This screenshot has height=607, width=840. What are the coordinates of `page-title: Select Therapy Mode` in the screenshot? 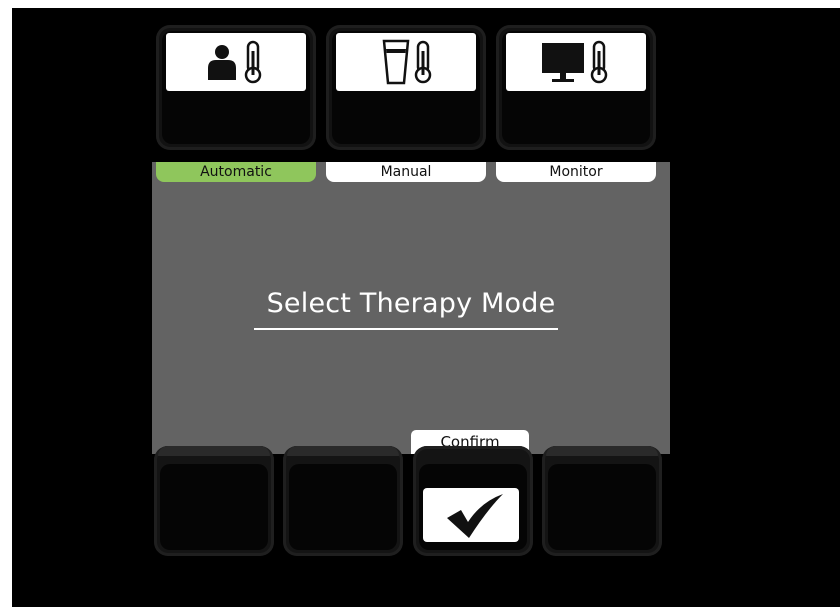 It's located at (411, 303).